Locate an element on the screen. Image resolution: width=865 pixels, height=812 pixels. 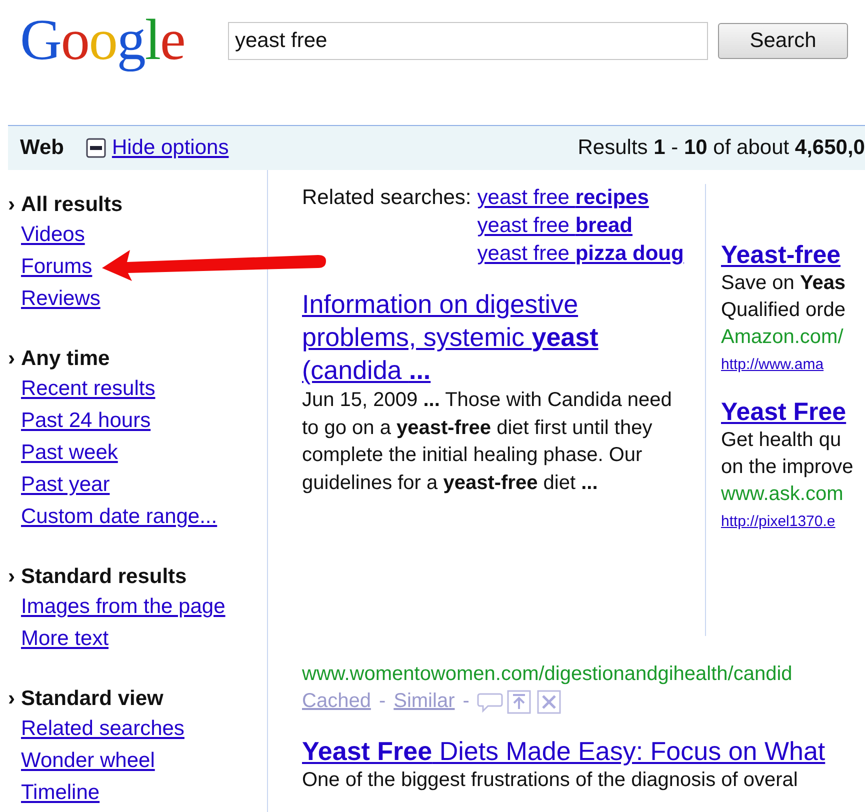
sidebar-link: Forums is located at coordinates (56, 266).